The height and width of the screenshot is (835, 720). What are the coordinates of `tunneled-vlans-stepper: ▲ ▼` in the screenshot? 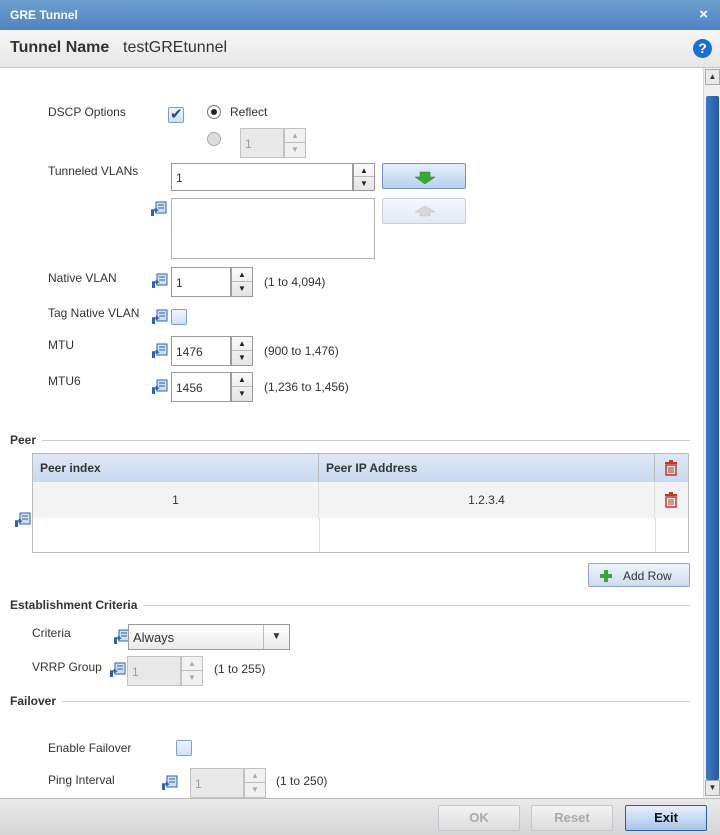 It's located at (364, 177).